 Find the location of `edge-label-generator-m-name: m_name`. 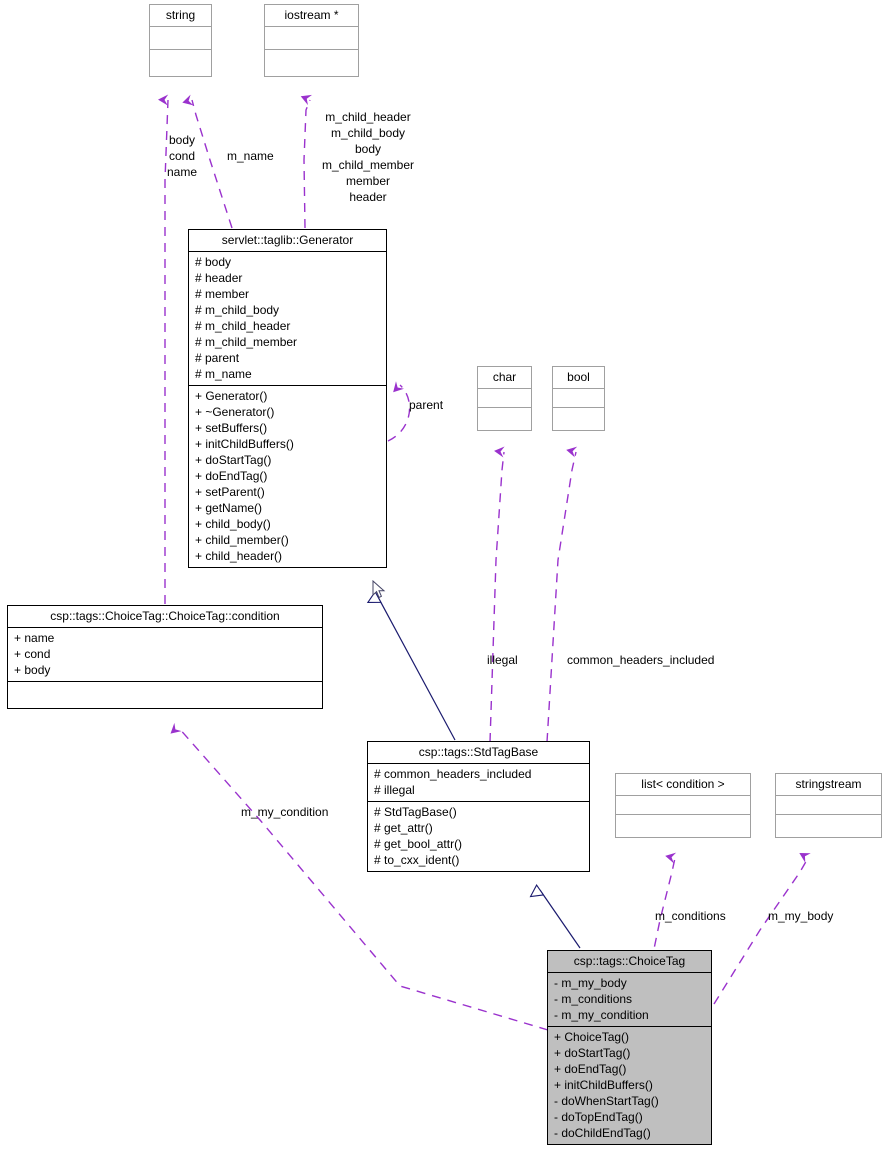

edge-label-generator-m-name: m_name is located at coordinates (250, 156).